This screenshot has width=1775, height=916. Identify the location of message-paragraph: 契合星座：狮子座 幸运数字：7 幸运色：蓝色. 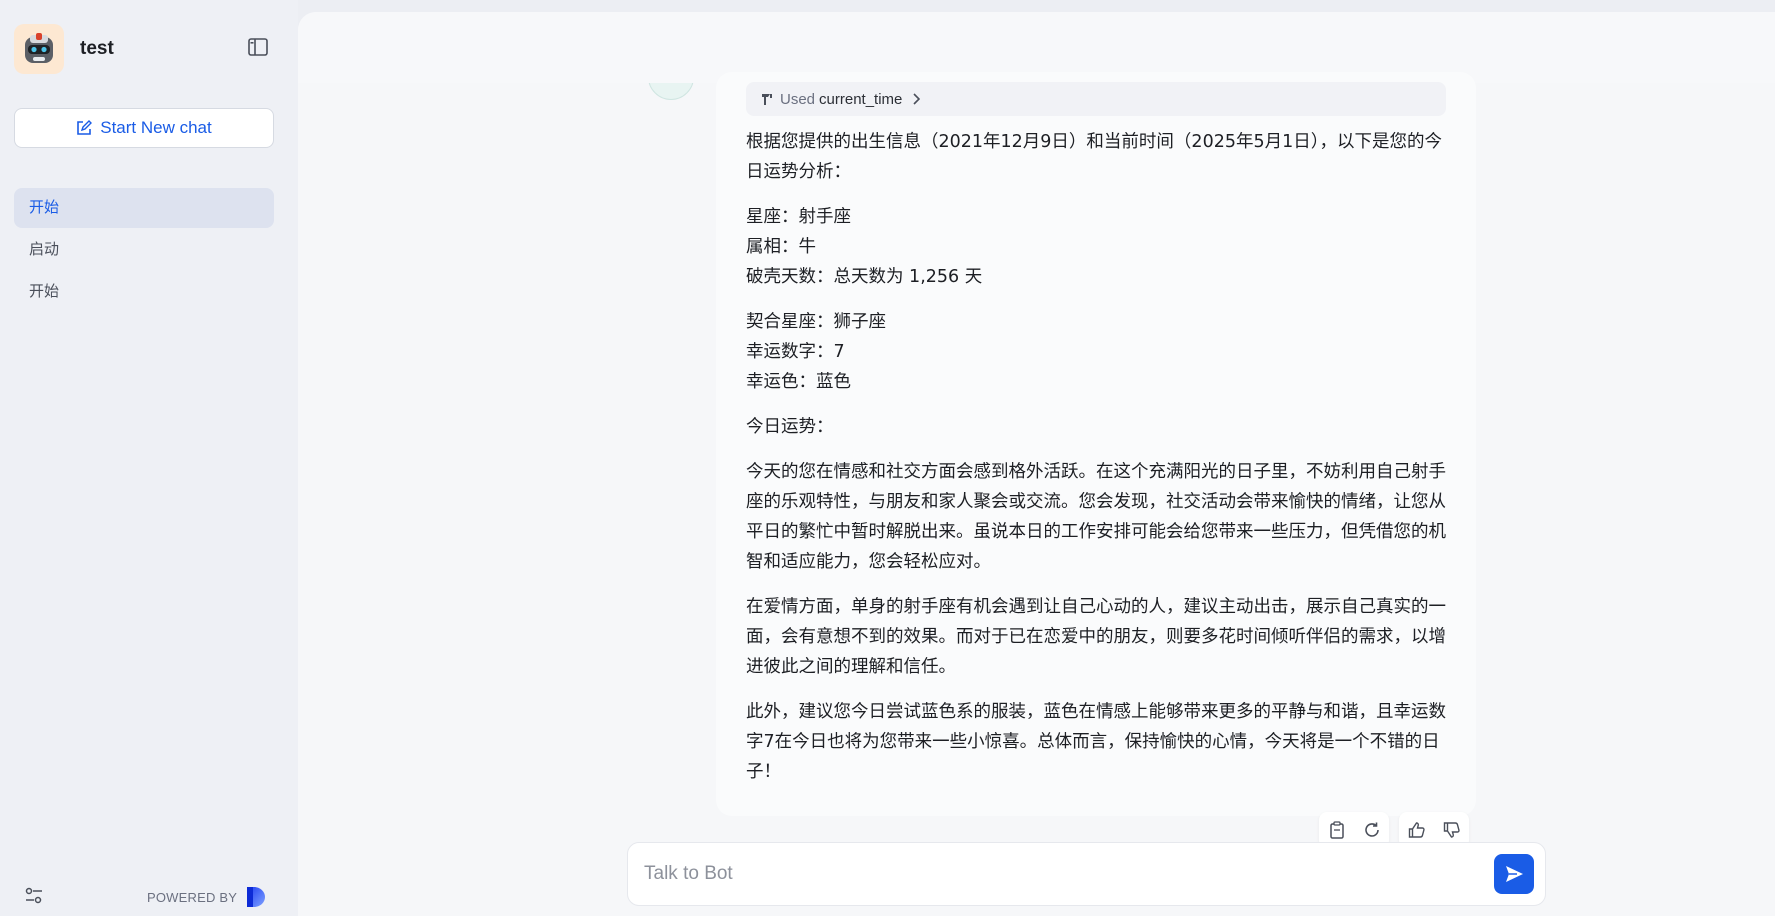
(816, 352).